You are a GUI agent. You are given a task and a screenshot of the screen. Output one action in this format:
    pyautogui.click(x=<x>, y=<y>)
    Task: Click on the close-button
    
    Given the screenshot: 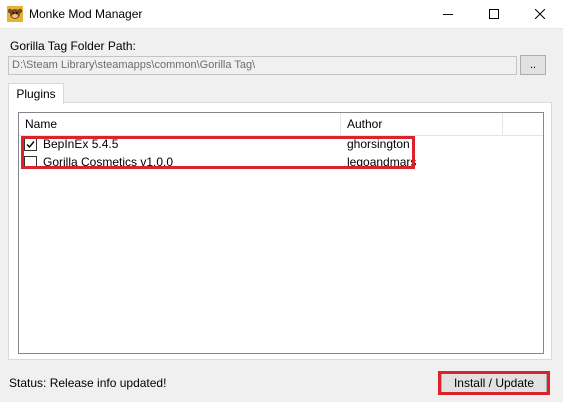 What is the action you would take?
    pyautogui.click(x=540, y=14)
    